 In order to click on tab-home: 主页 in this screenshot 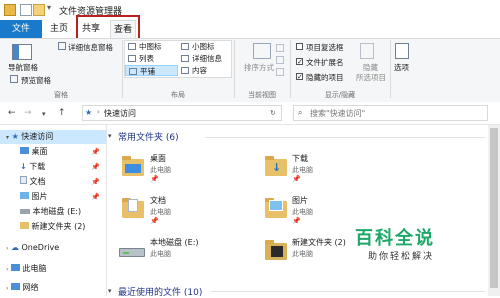, I will do `click(59, 29)`.